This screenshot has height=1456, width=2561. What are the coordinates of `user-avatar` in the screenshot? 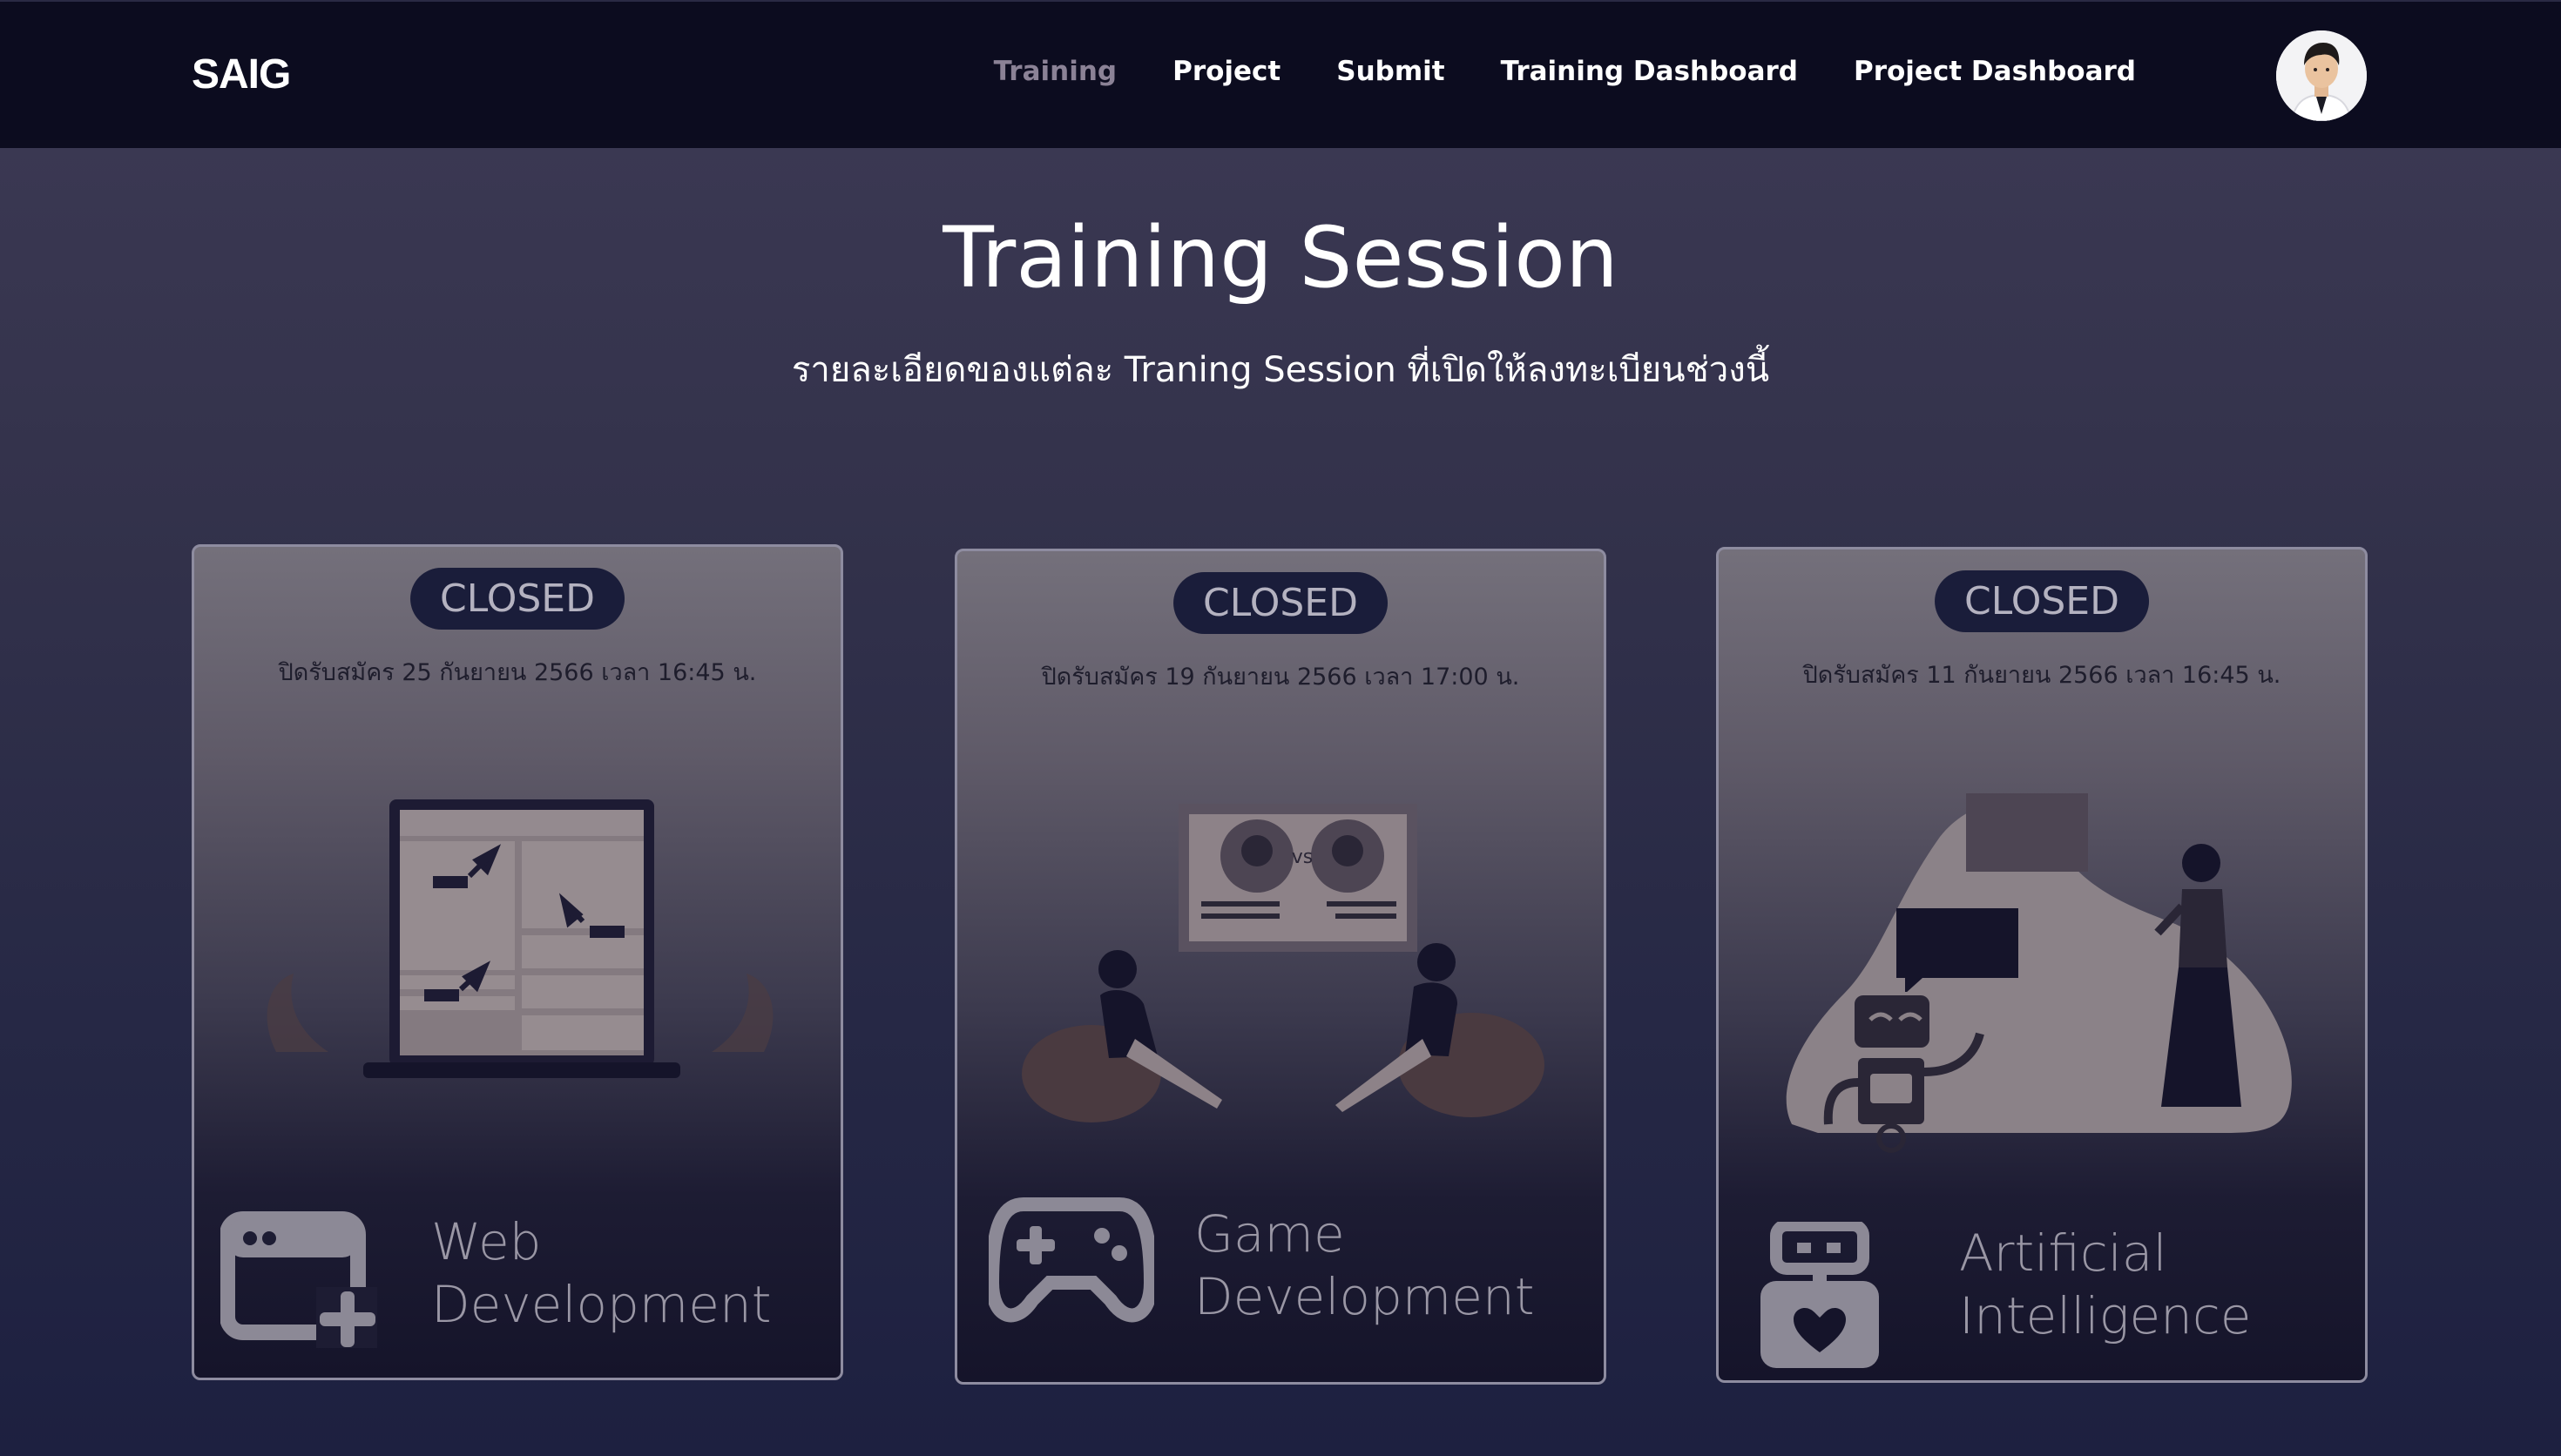 It's located at (2321, 75).